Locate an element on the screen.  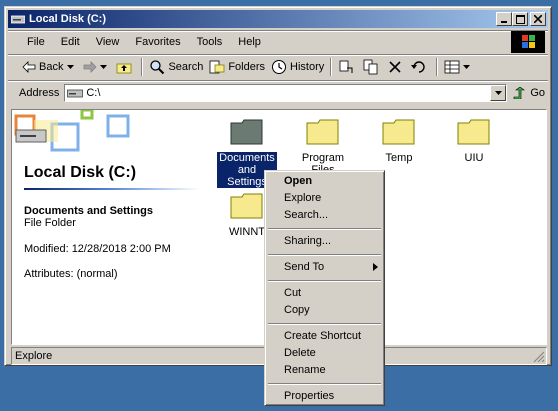
menu-item-rename: Rename is located at coordinates (305, 370).